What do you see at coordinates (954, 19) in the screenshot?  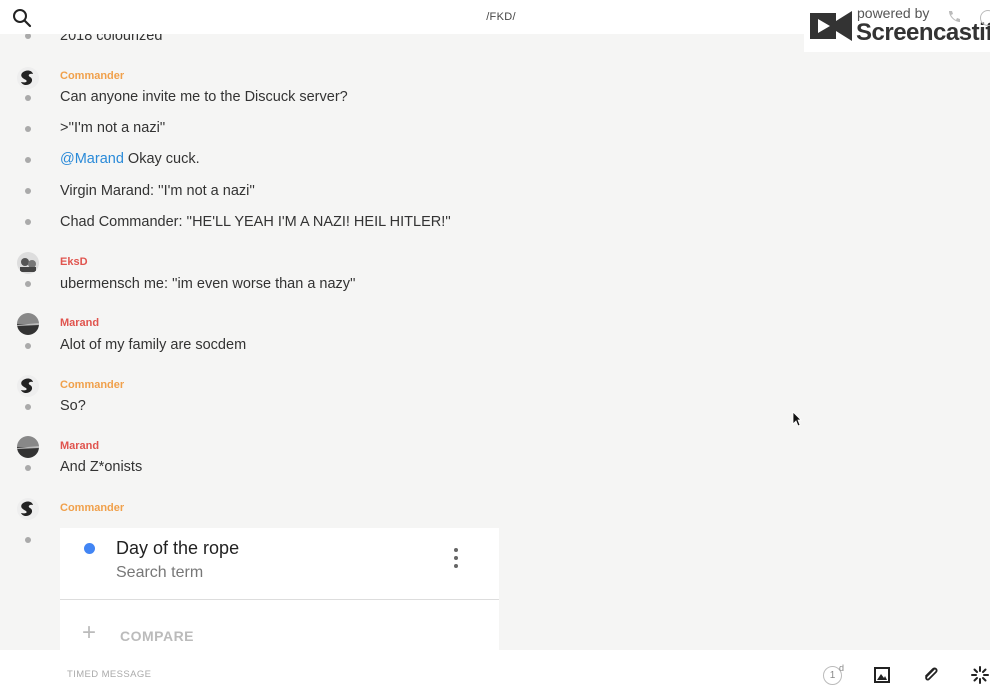 I see `phone-icon` at bounding box center [954, 19].